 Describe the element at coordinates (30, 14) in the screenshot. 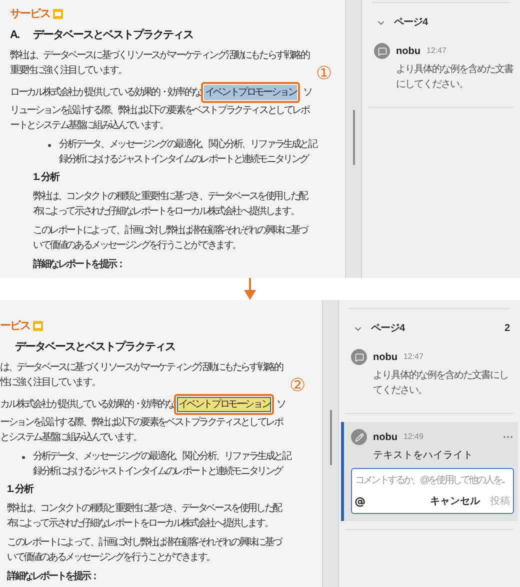

I see `section-heading: サービス` at that location.